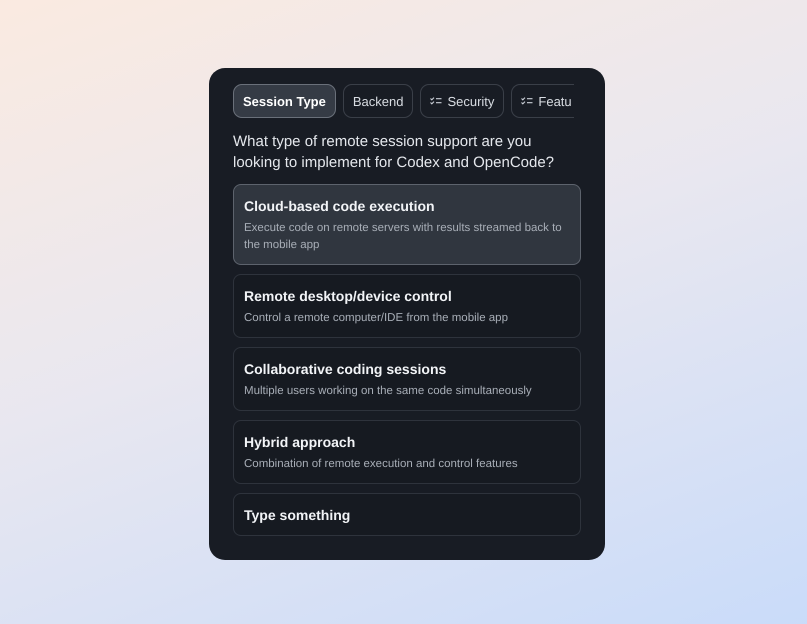 The height and width of the screenshot is (624, 807). Describe the element at coordinates (407, 452) in the screenshot. I see `option-card: Hybrid approach Combination of remote execution and control features` at that location.